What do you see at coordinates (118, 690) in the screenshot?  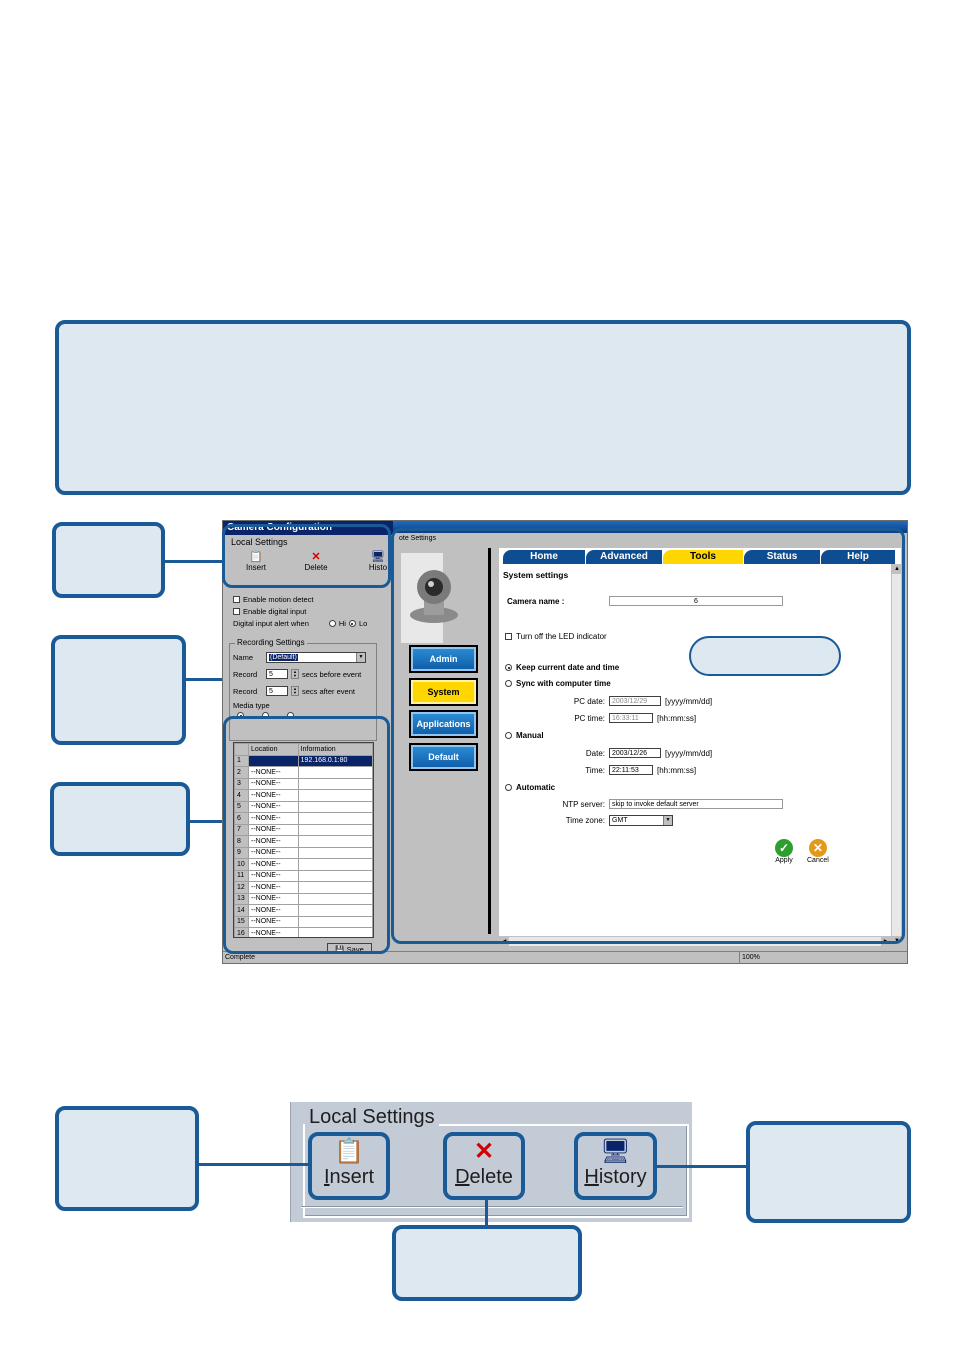 I see `callout-recording-settings` at bounding box center [118, 690].